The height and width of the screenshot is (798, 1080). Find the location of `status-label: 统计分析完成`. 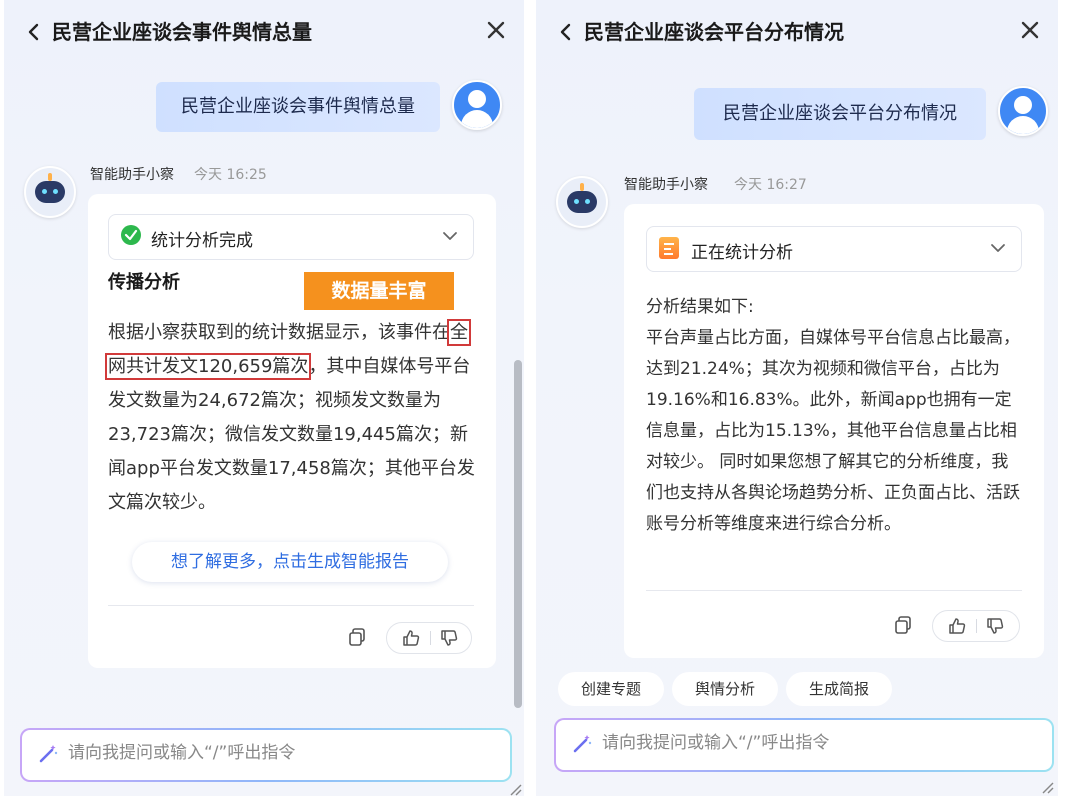

status-label: 统计分析完成 is located at coordinates (202, 241).